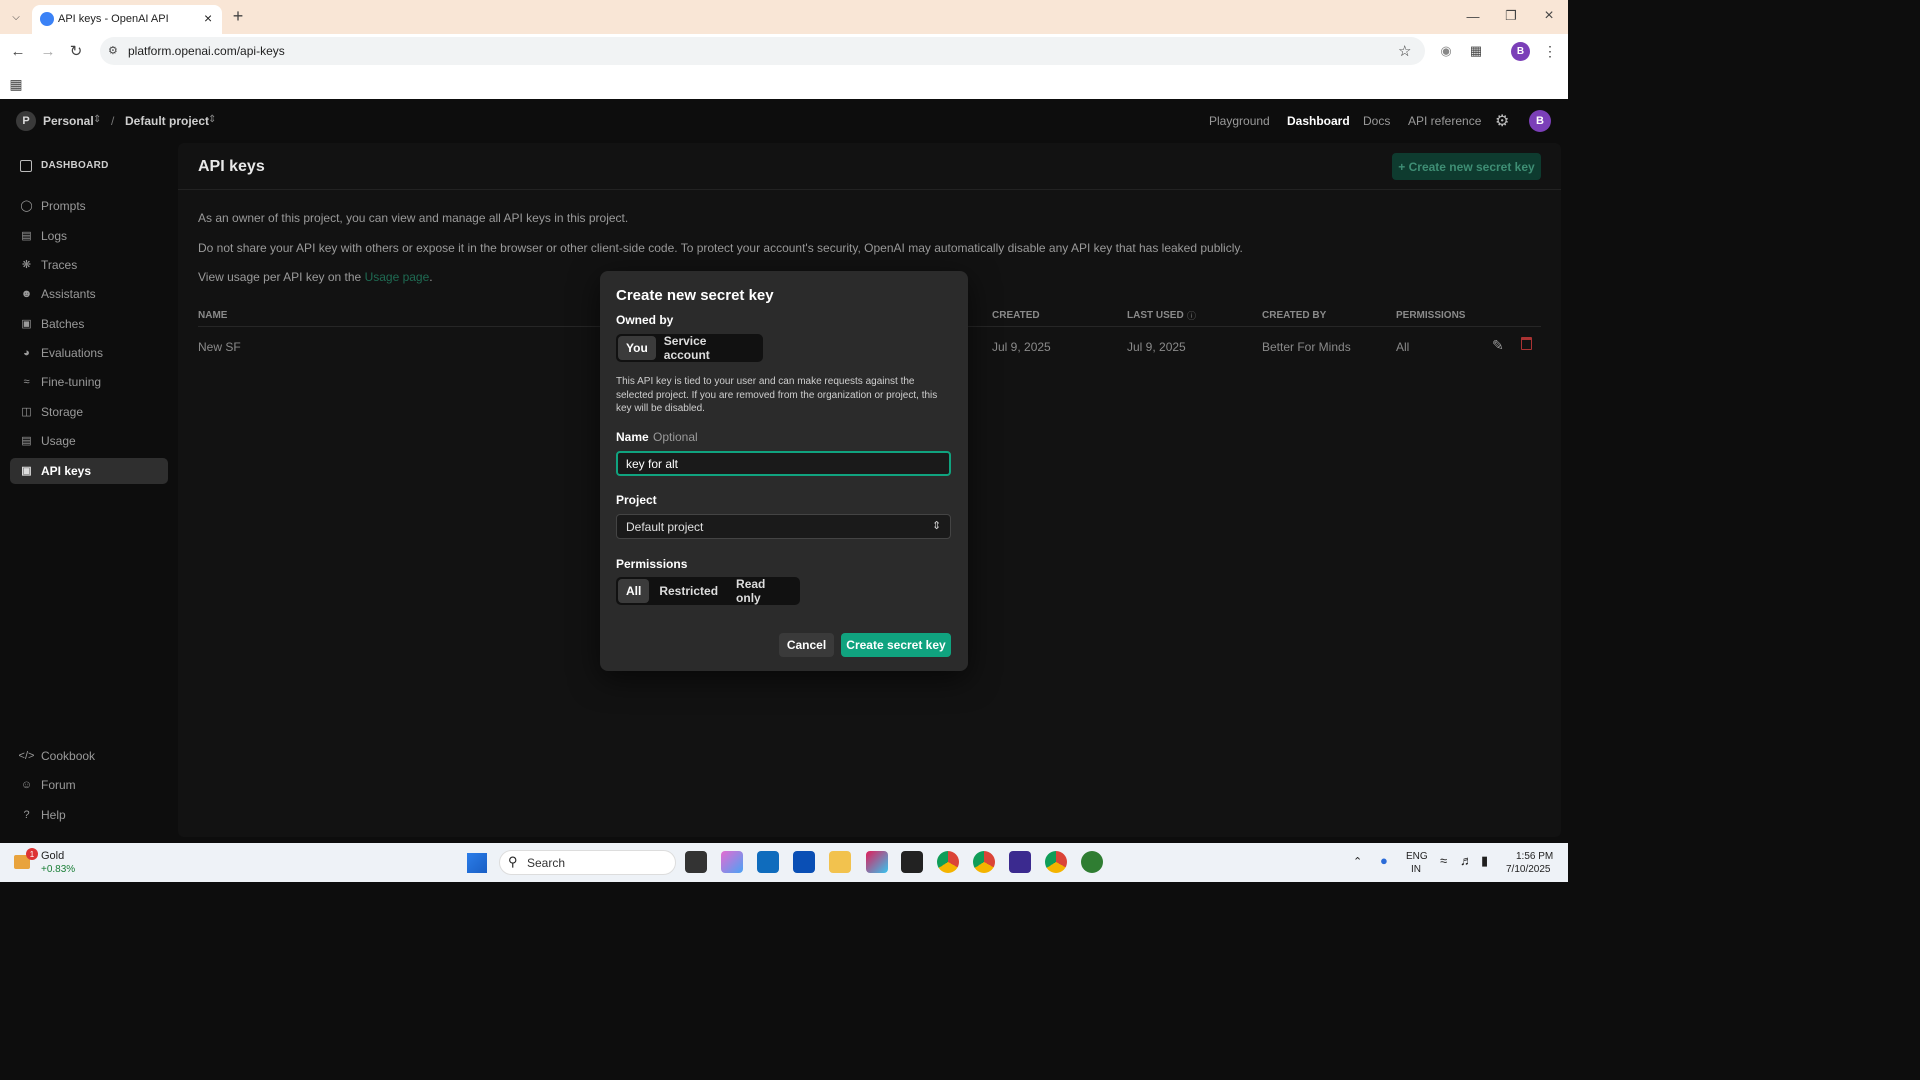 The width and height of the screenshot is (1920, 1080). I want to click on forward-icon: →, so click(48, 51).